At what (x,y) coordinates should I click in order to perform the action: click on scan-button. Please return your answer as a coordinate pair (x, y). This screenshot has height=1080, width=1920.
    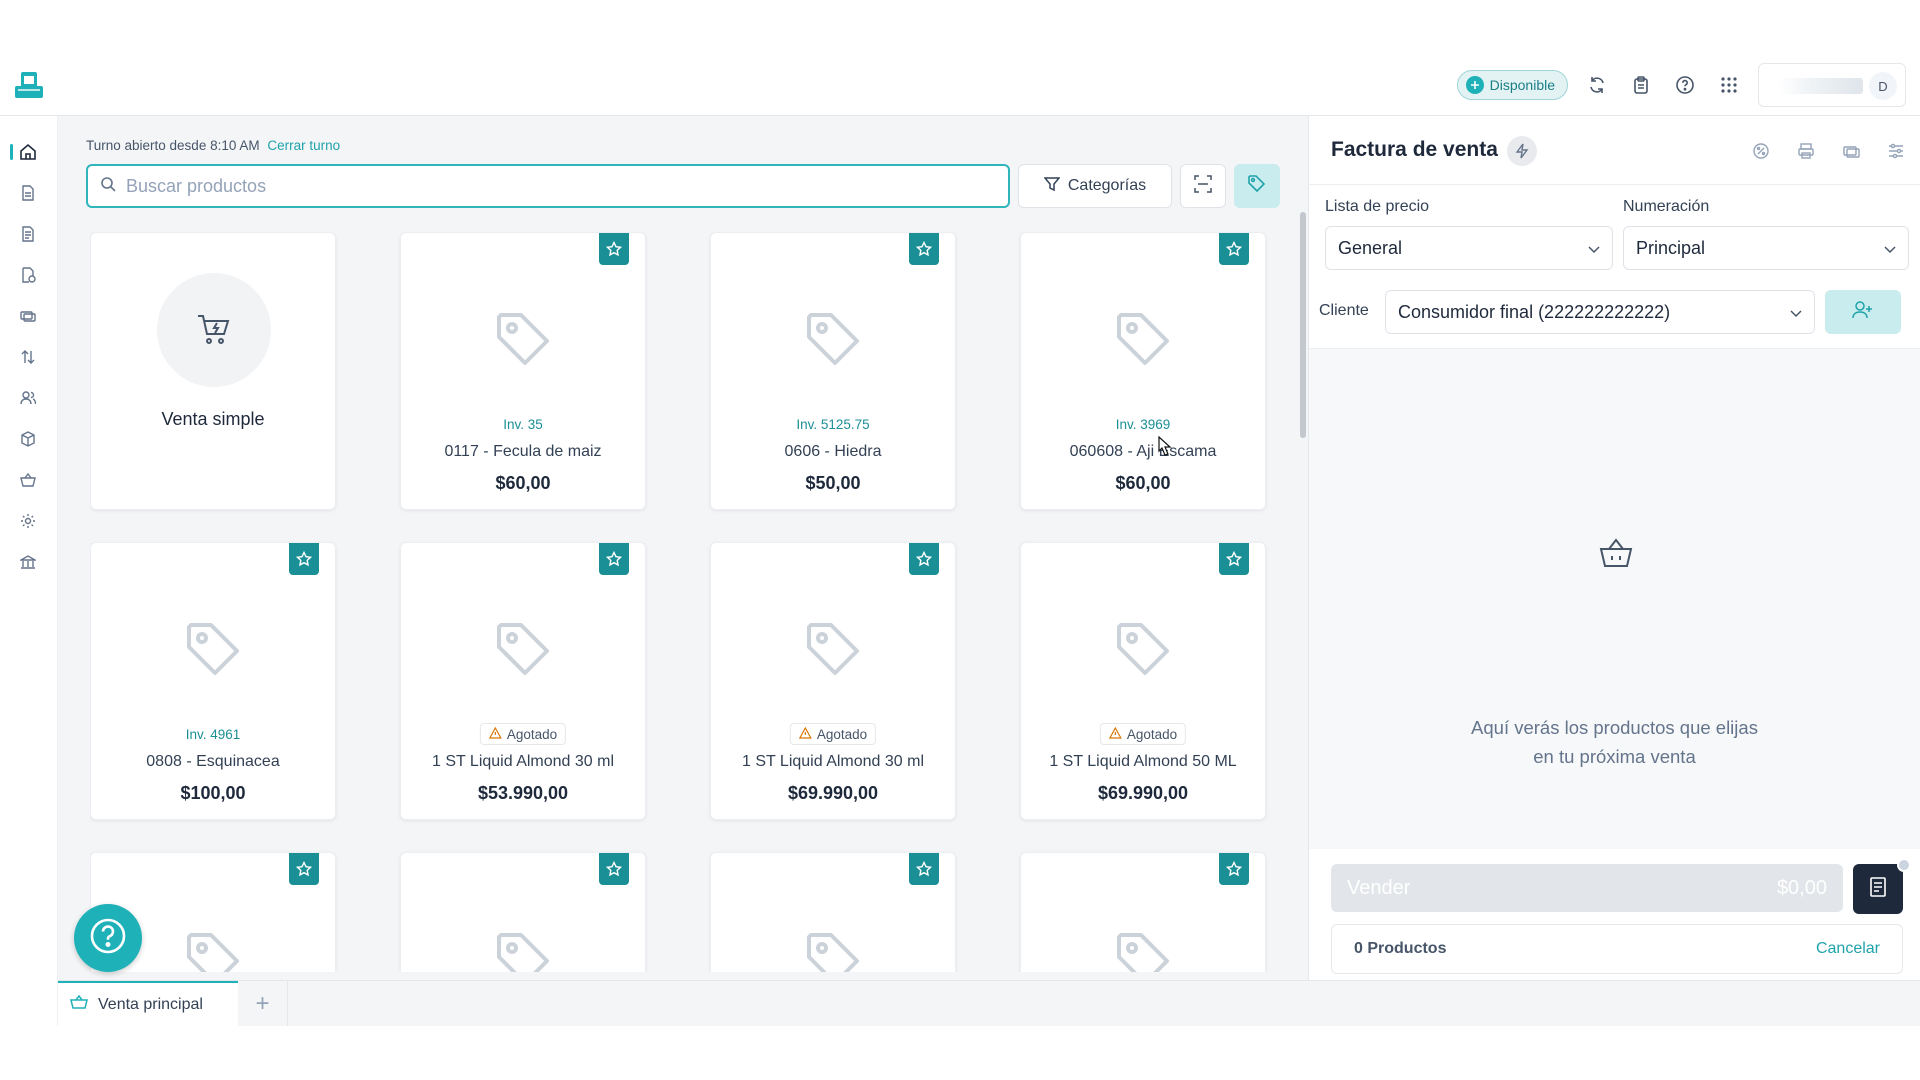
    Looking at the image, I should click on (1203, 186).